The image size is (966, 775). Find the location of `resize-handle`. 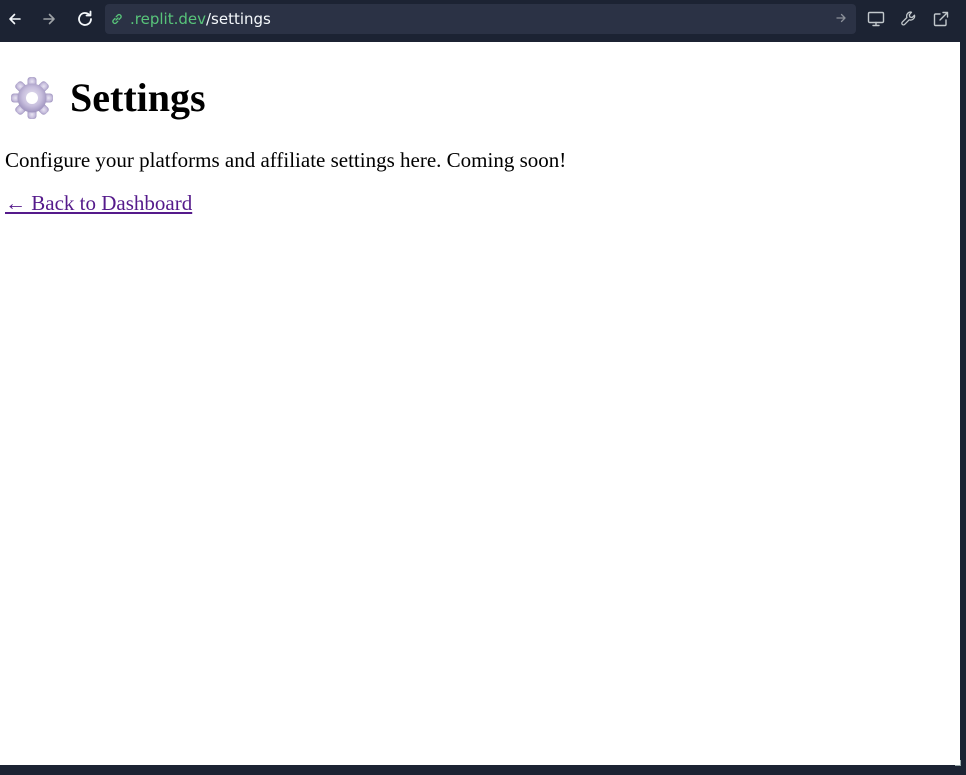

resize-handle is located at coordinates (958, 763).